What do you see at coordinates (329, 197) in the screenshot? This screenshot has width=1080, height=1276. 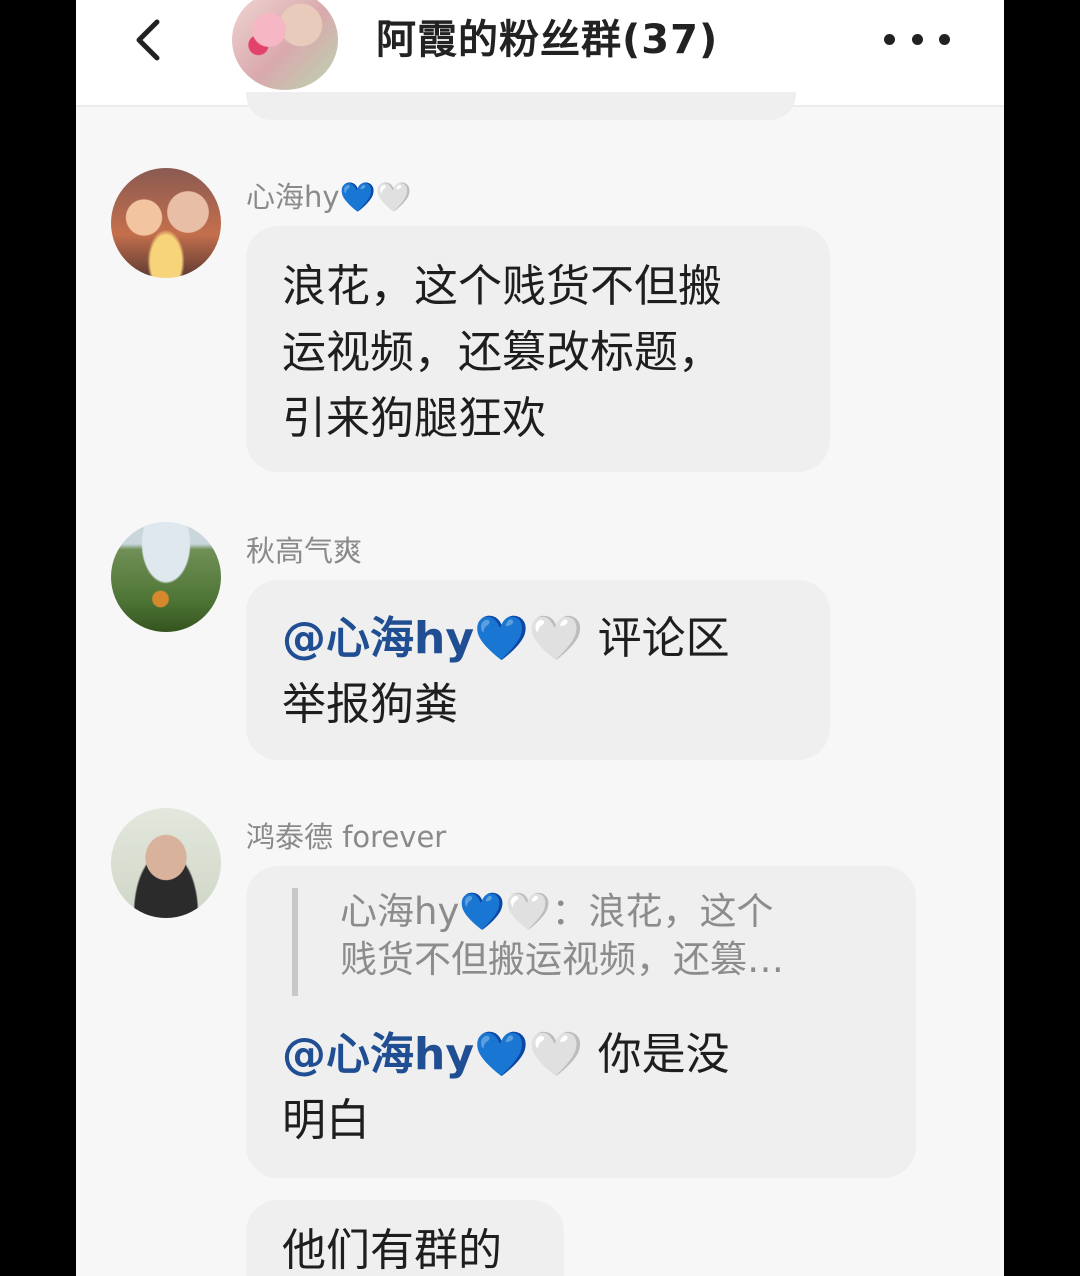 I see `sender-name: 心海hy💙🤍` at bounding box center [329, 197].